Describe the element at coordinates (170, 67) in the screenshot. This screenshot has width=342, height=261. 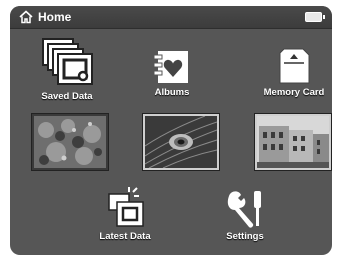
I see `albums-icon` at that location.